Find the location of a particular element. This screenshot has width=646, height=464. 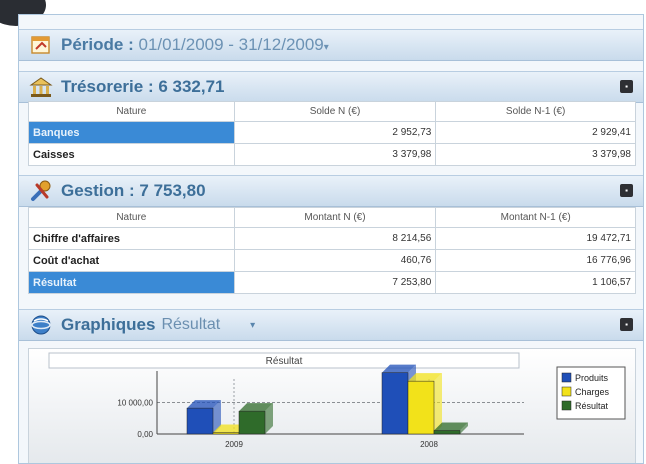

legend-label: Résultat is located at coordinates (592, 406).